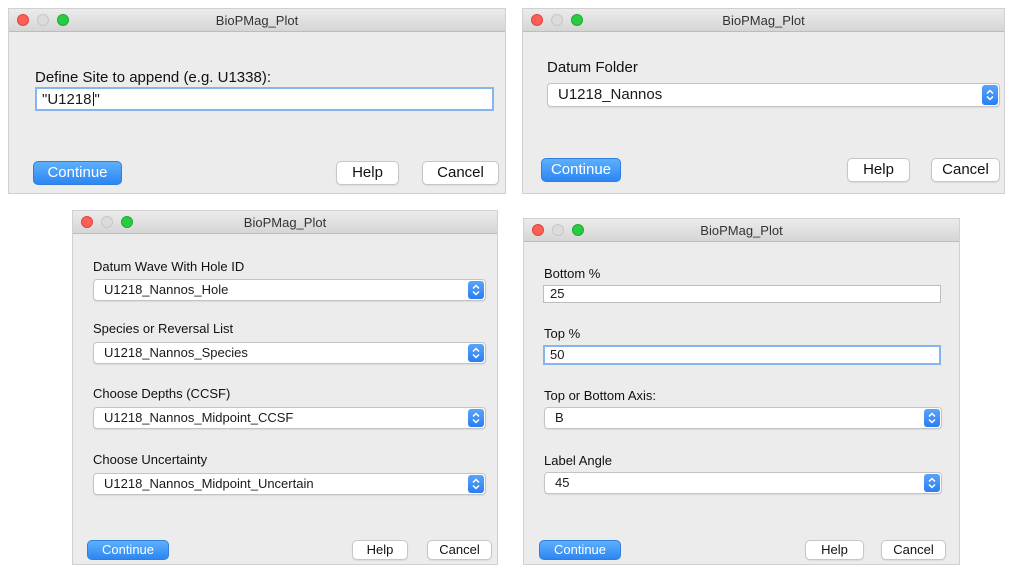 Image resolution: width=1010 pixels, height=567 pixels. Describe the element at coordinates (592, 67) in the screenshot. I see `datum-folder-label: Datum Folder` at that location.